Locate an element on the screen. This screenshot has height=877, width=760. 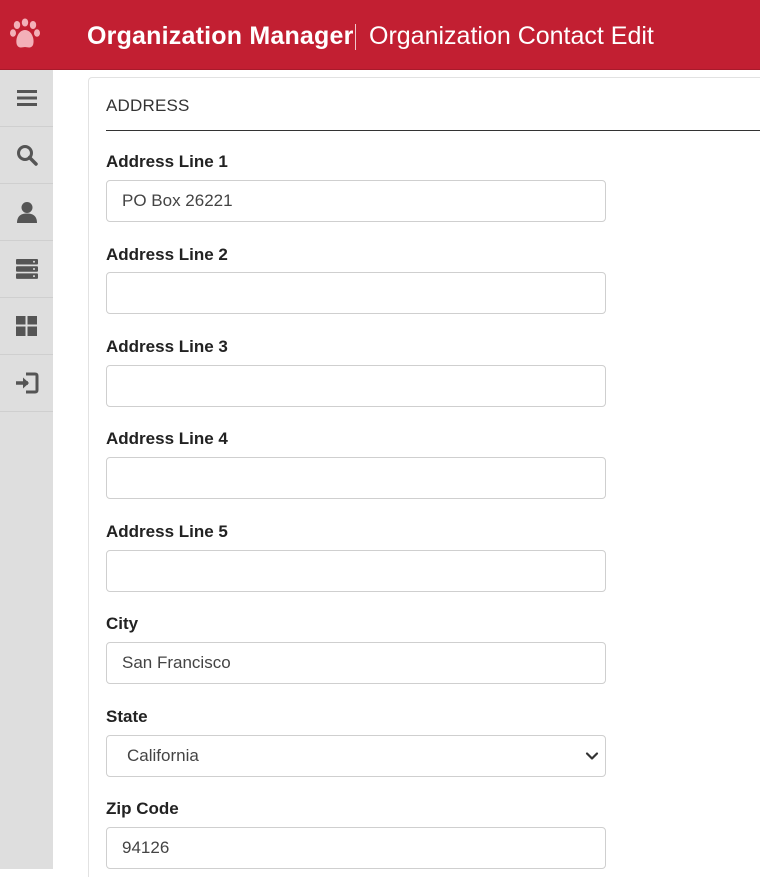
city-input is located at coordinates (356, 663).